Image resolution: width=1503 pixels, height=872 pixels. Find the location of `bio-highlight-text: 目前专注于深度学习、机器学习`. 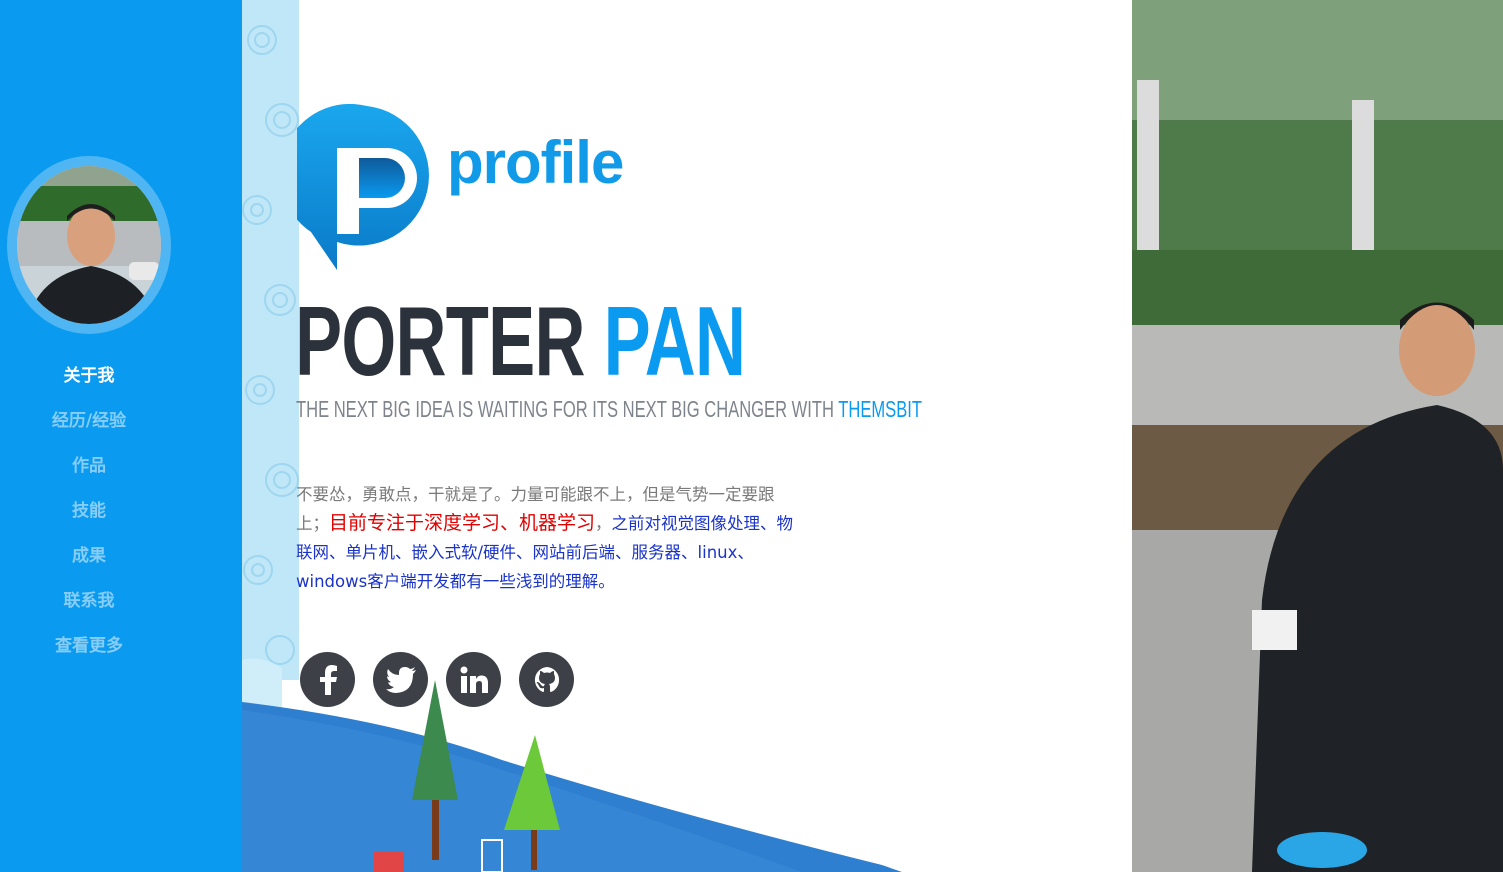

bio-highlight-text: 目前专注于深度学习、机器学习 is located at coordinates (462, 523).